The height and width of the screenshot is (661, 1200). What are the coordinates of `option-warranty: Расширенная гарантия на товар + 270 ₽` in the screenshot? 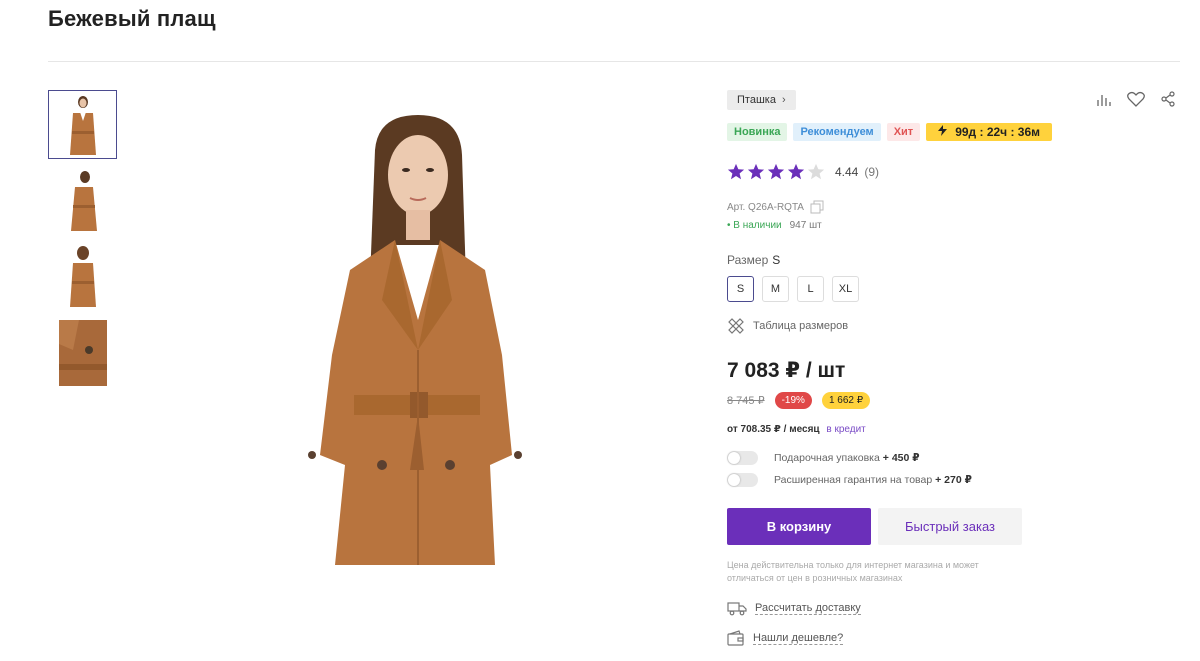 It's located at (849, 480).